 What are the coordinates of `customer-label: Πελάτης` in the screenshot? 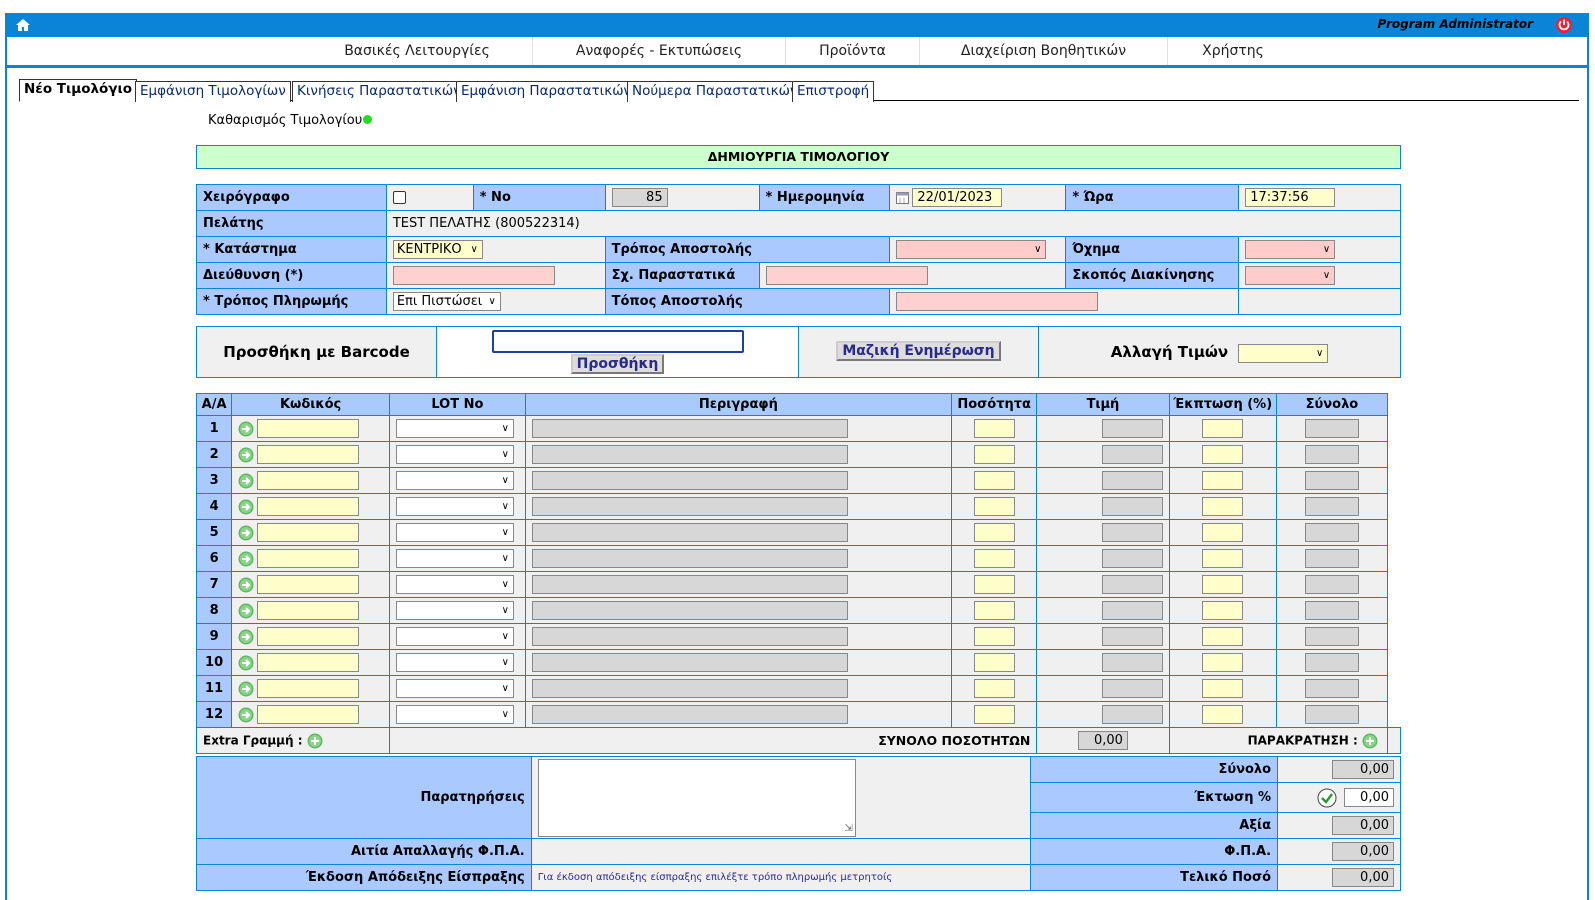 It's located at (291, 223).